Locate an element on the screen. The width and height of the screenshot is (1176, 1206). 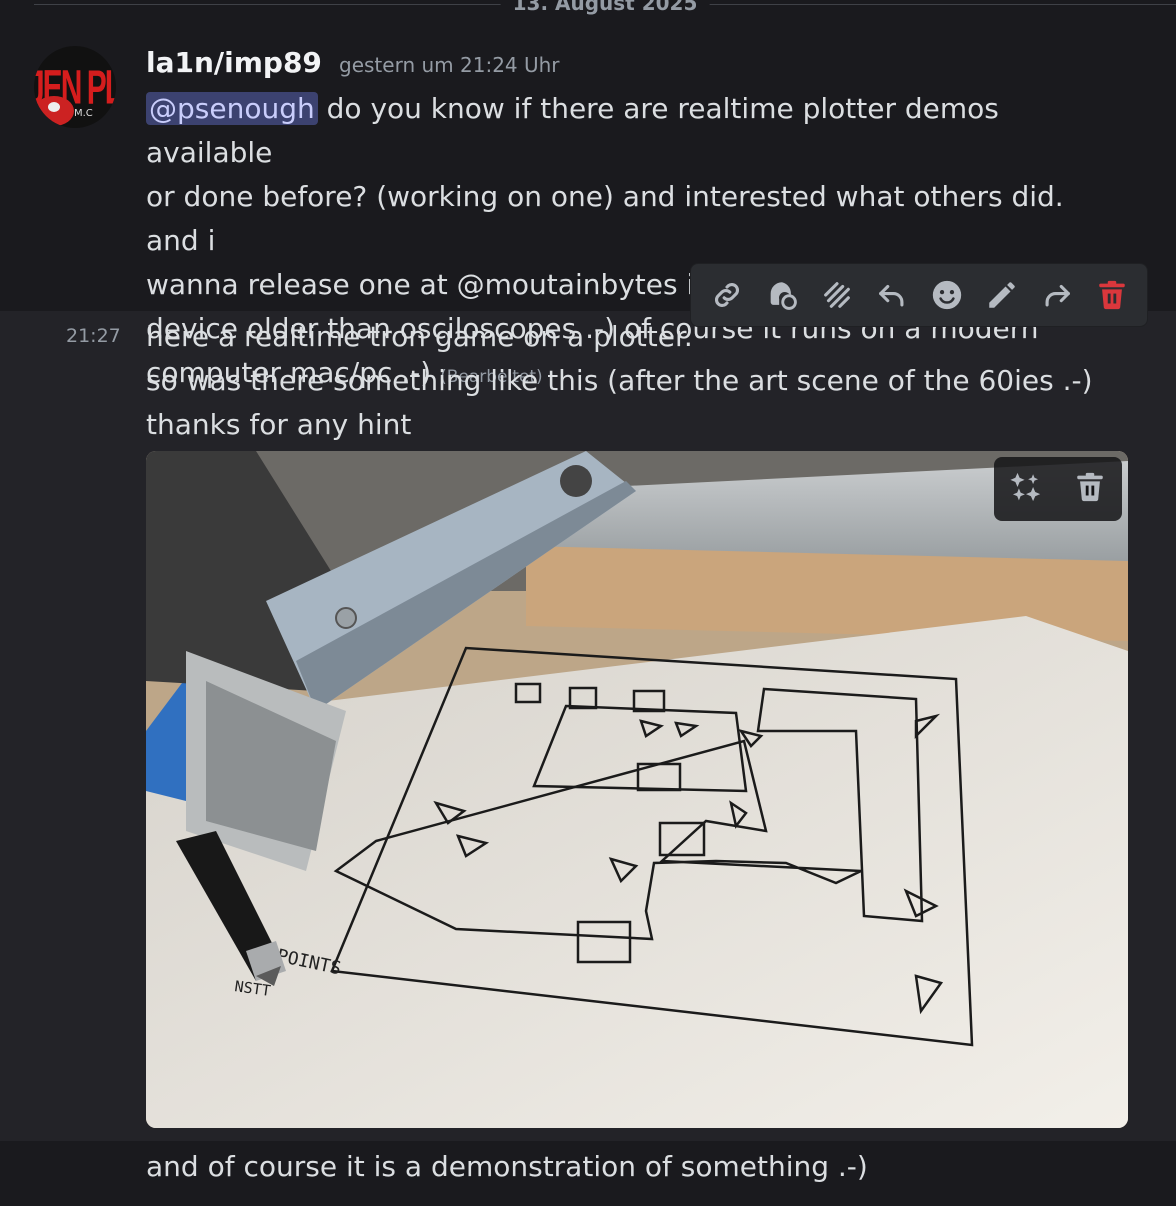
apps-button is located at coordinates (782, 295).